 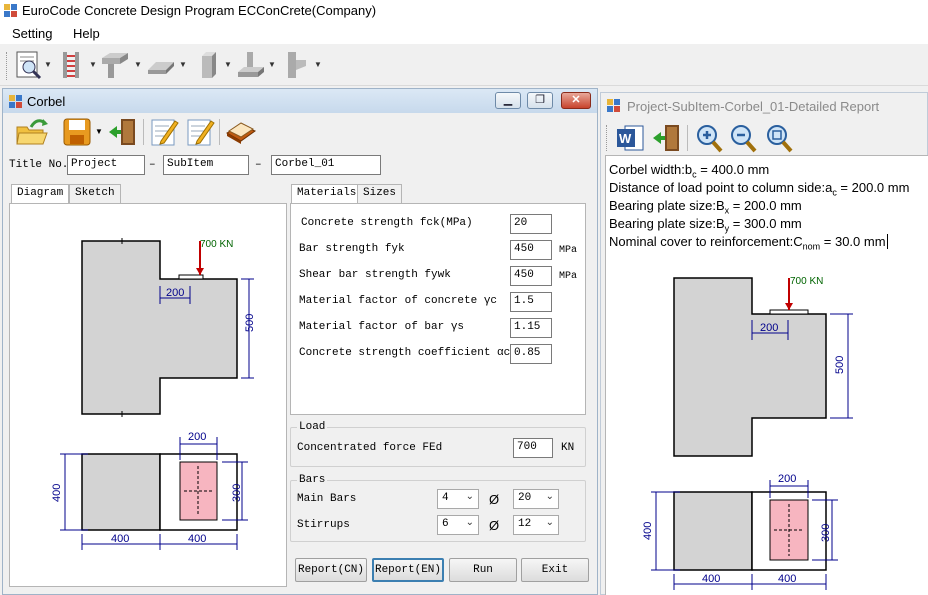 I want to click on dimension-label: 500, so click(x=840, y=365).